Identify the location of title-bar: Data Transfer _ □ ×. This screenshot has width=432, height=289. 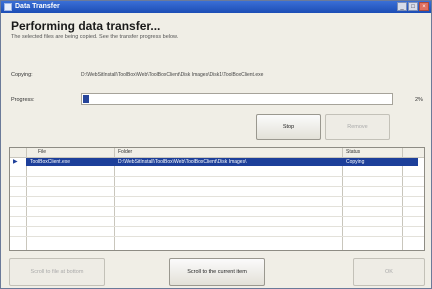
(216, 7).